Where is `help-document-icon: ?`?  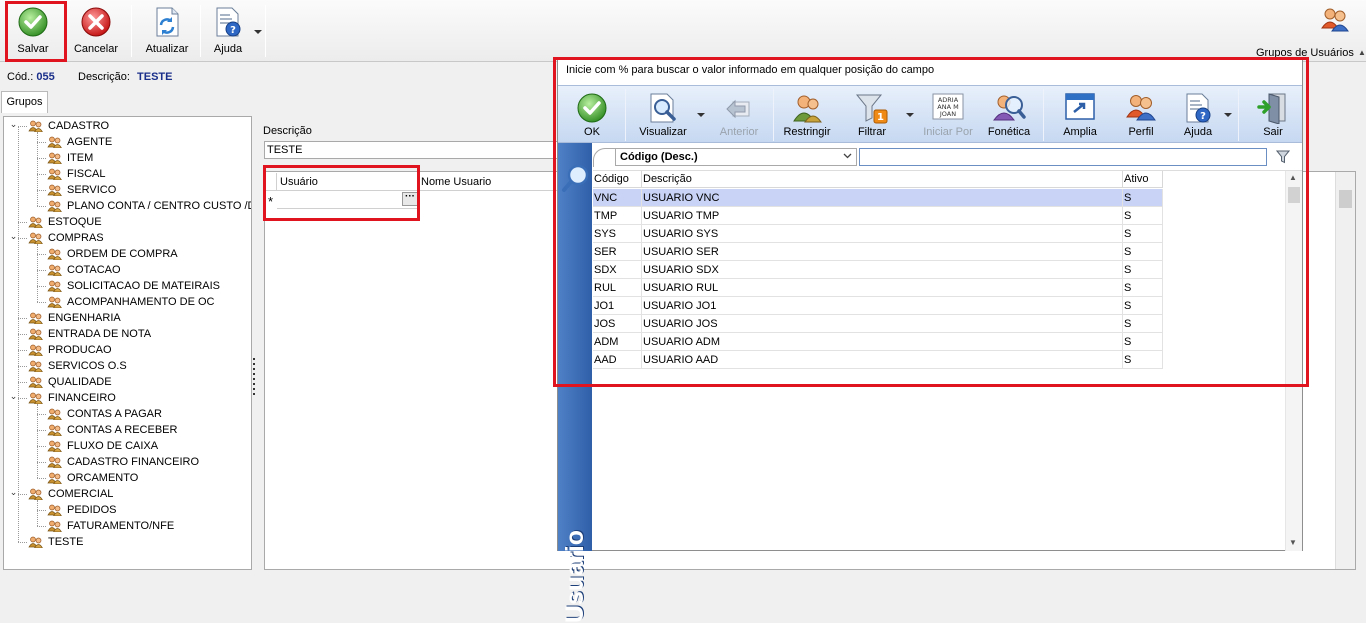 help-document-icon: ? is located at coordinates (228, 22).